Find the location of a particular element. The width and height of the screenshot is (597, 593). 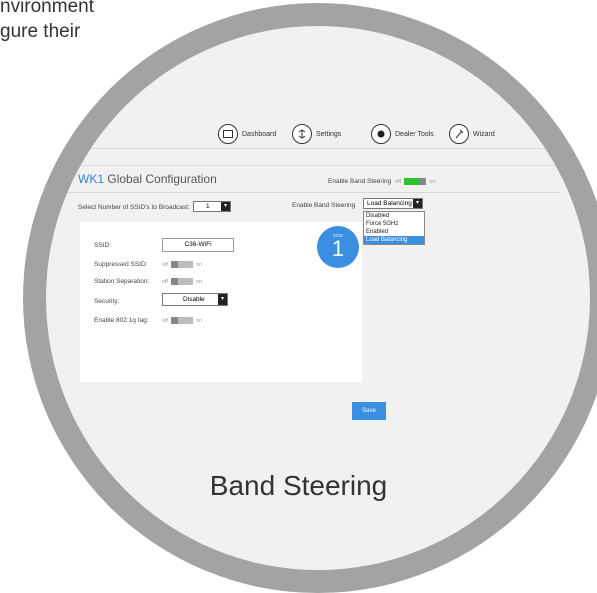

nav-dealer-tools: Dealer Tools is located at coordinates (402, 134).